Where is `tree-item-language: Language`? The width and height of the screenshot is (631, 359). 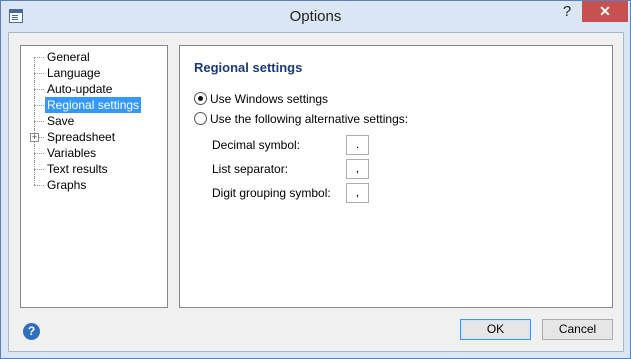
tree-item-language: Language is located at coordinates (94, 73).